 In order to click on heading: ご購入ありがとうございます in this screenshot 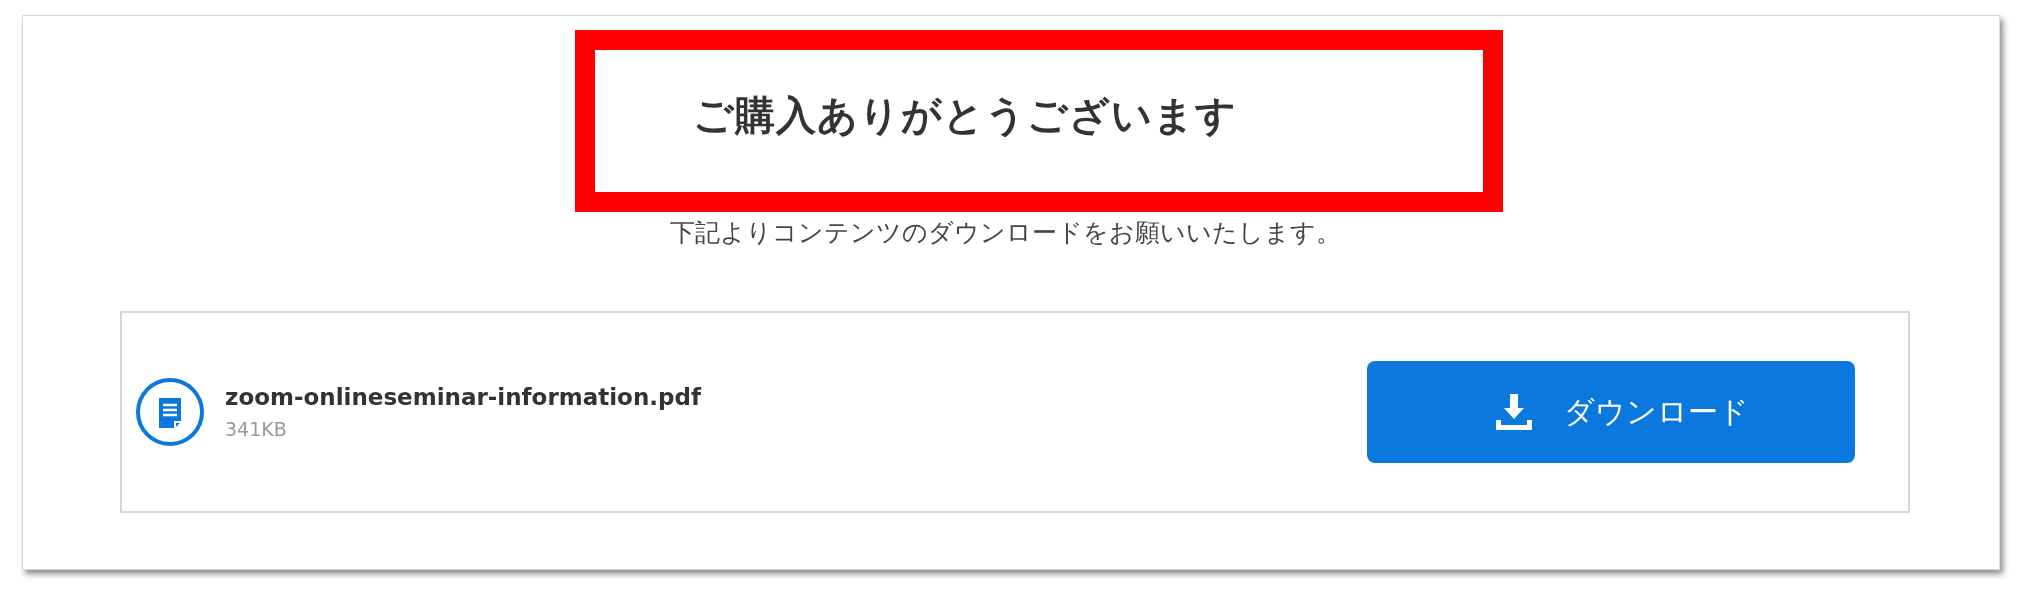, I will do `click(965, 115)`.